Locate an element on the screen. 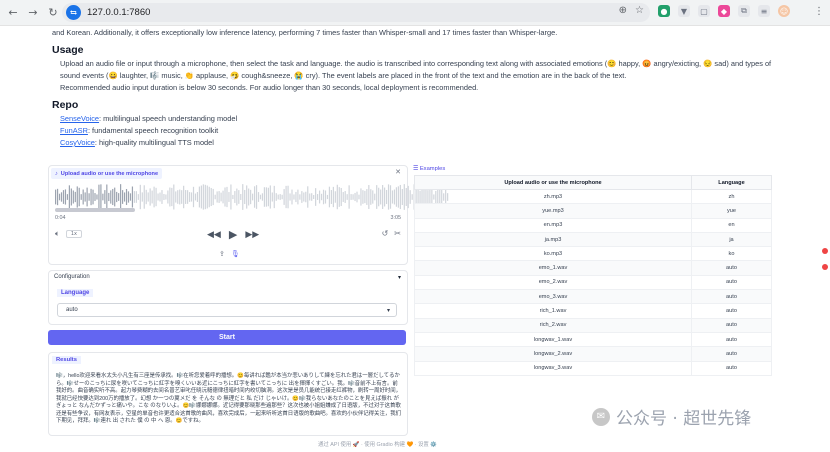 This screenshot has height=452, width=830. example-row: emo_1.wav auto is located at coordinates (593, 268).